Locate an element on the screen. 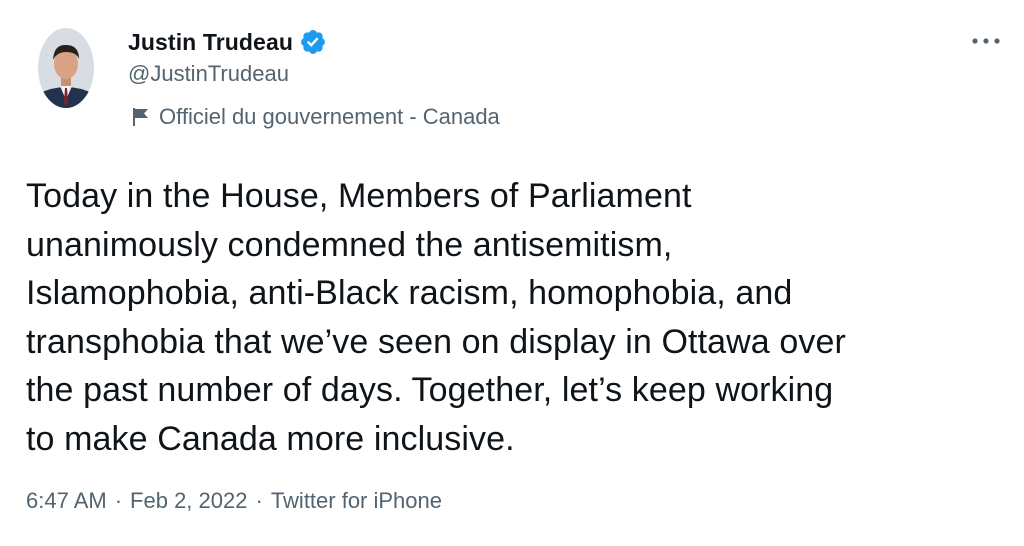  more-options-icon is located at coordinates (986, 41).